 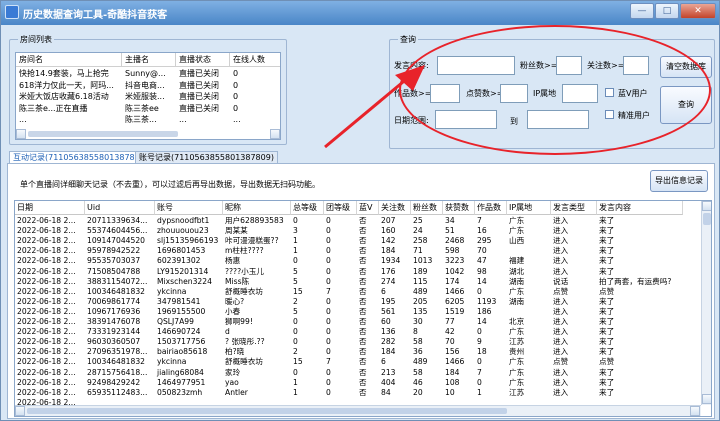 What do you see at coordinates (395, 208) in the screenshot?
I see `col-follow: 关注数` at bounding box center [395, 208].